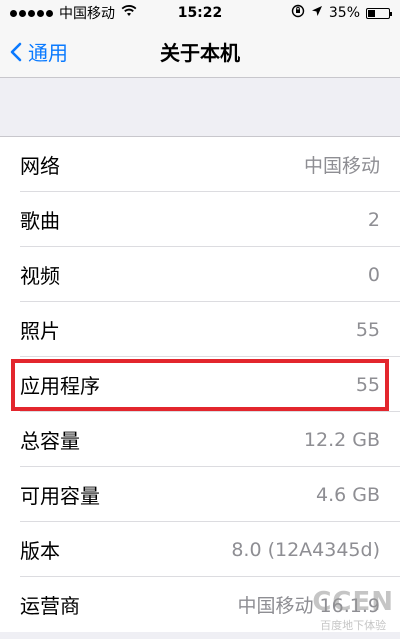 The height and width of the screenshot is (639, 400). I want to click on watermark: CCEN 百度地下体验, so click(353, 610).